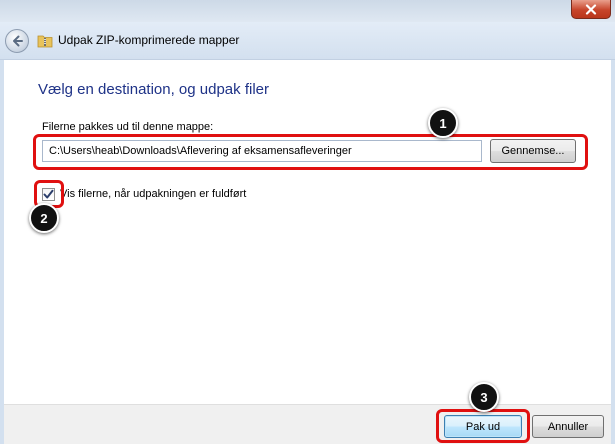 This screenshot has height=444, width=615. Describe the element at coordinates (45, 41) in the screenshot. I see `zip-folder-icon` at that location.